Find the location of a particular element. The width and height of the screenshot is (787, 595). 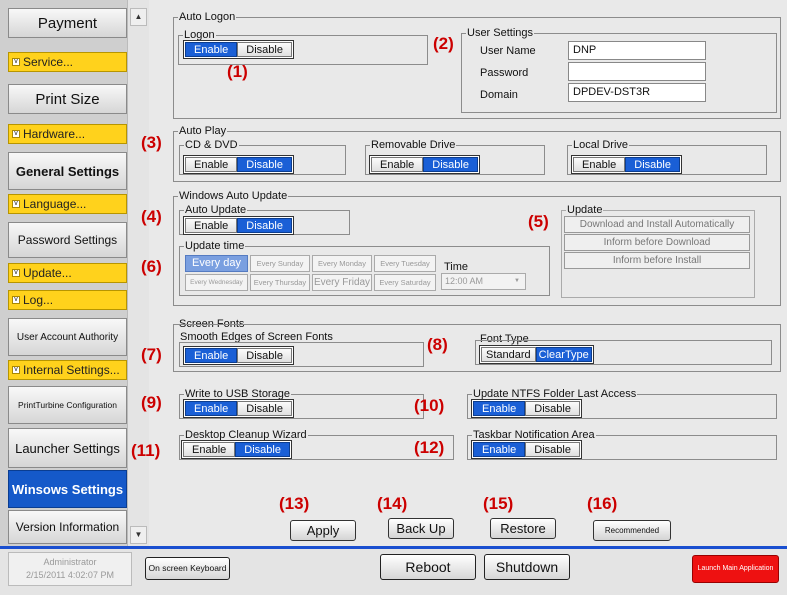

callout-11: (11) is located at coordinates (146, 450).